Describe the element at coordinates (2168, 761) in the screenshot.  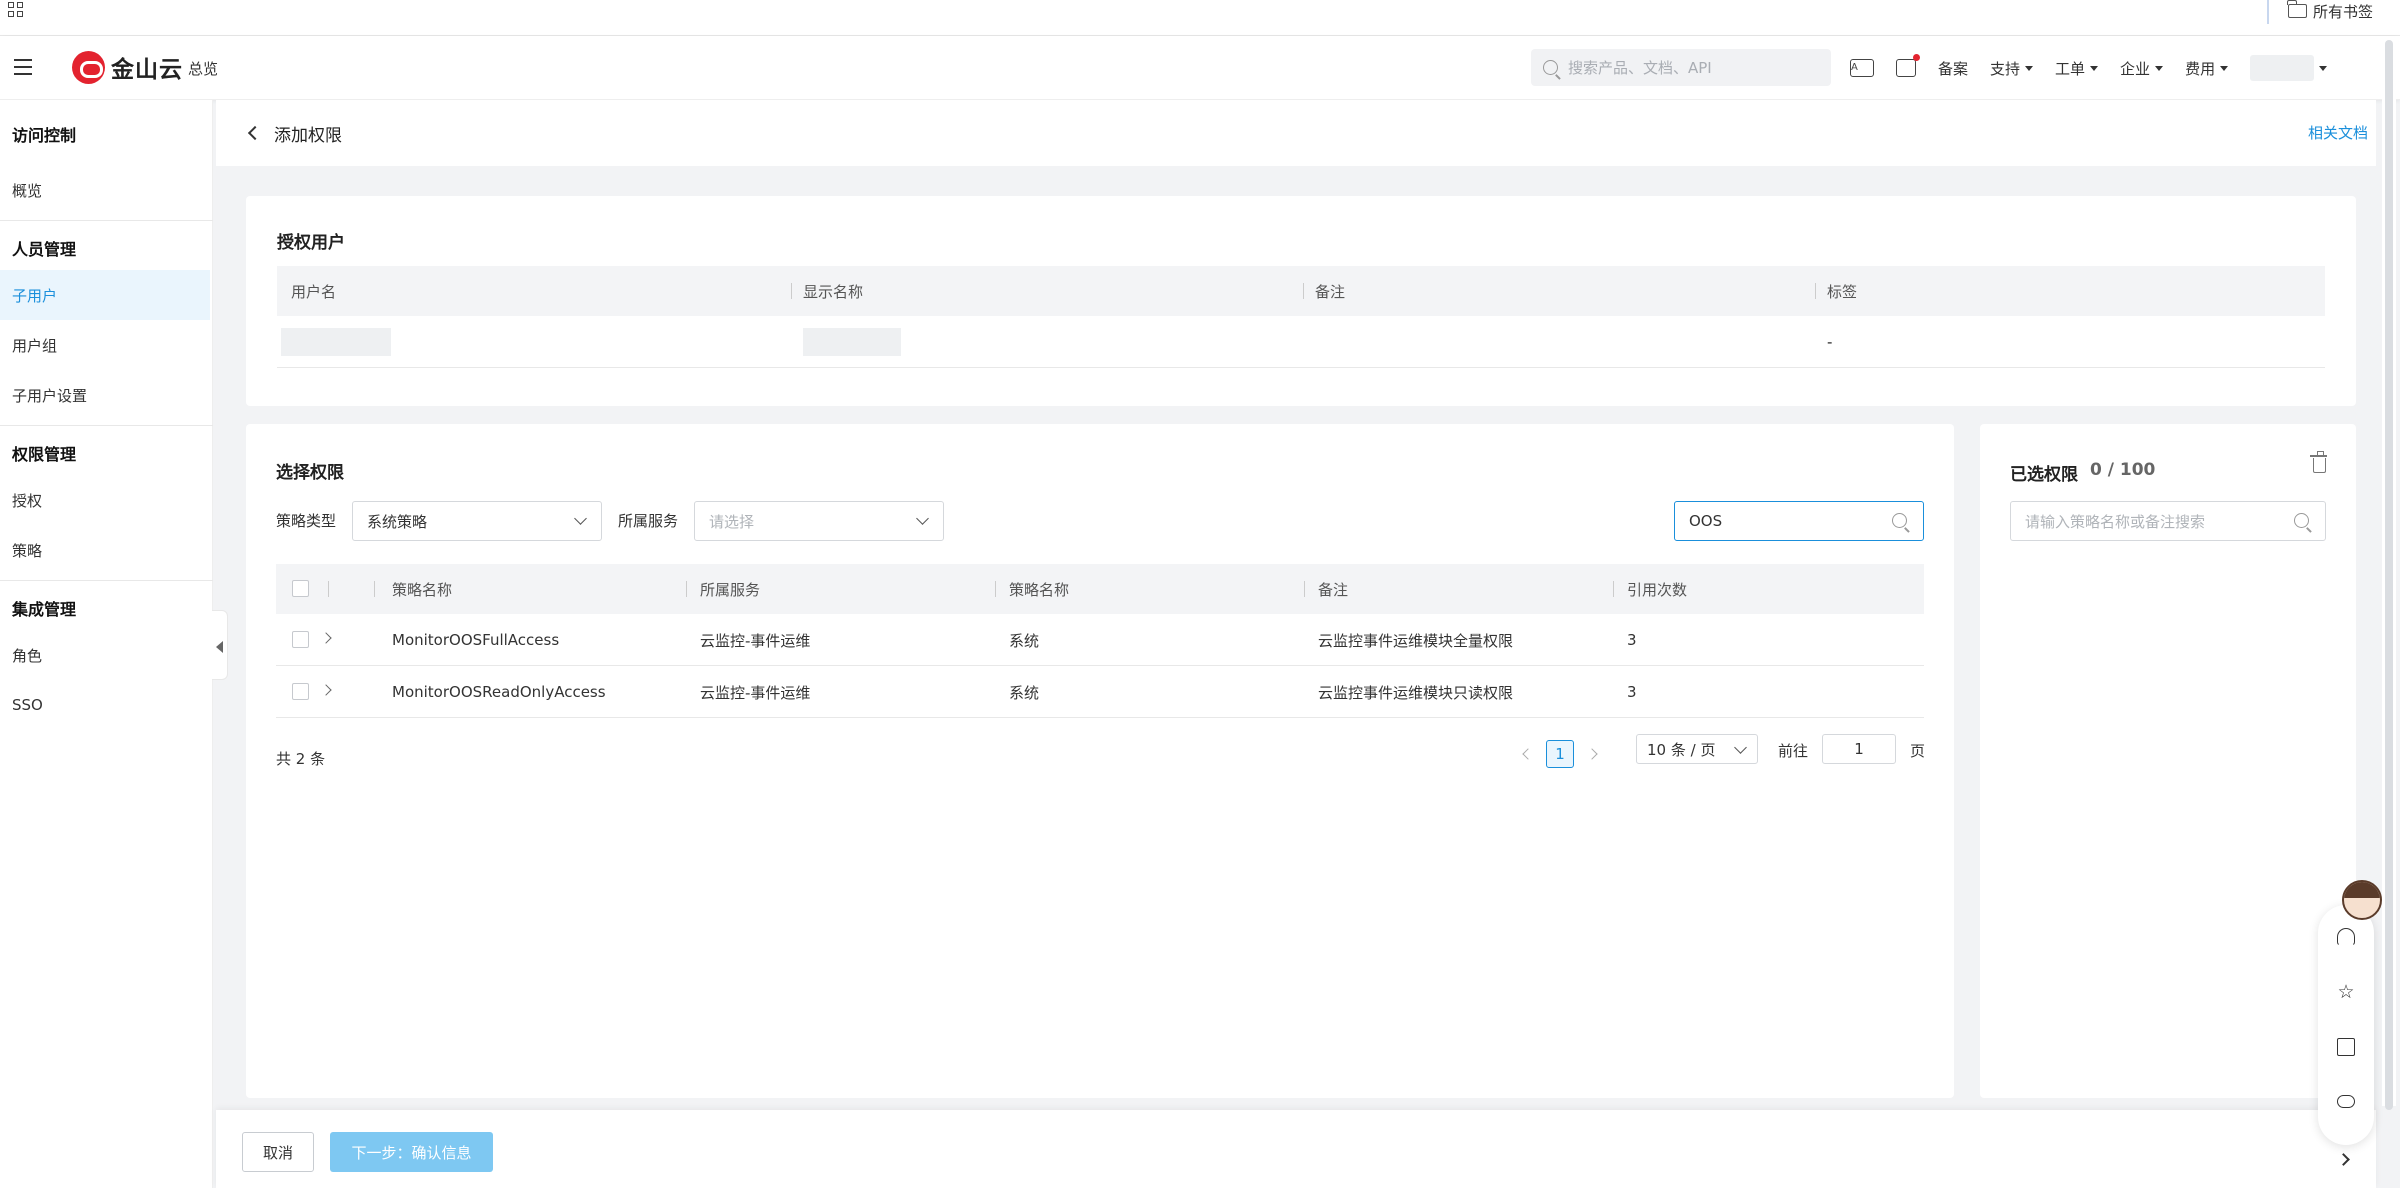
I see `selected-permission-card: 已选权限 0 / 100 请输入策略名称或备注搜索` at that location.